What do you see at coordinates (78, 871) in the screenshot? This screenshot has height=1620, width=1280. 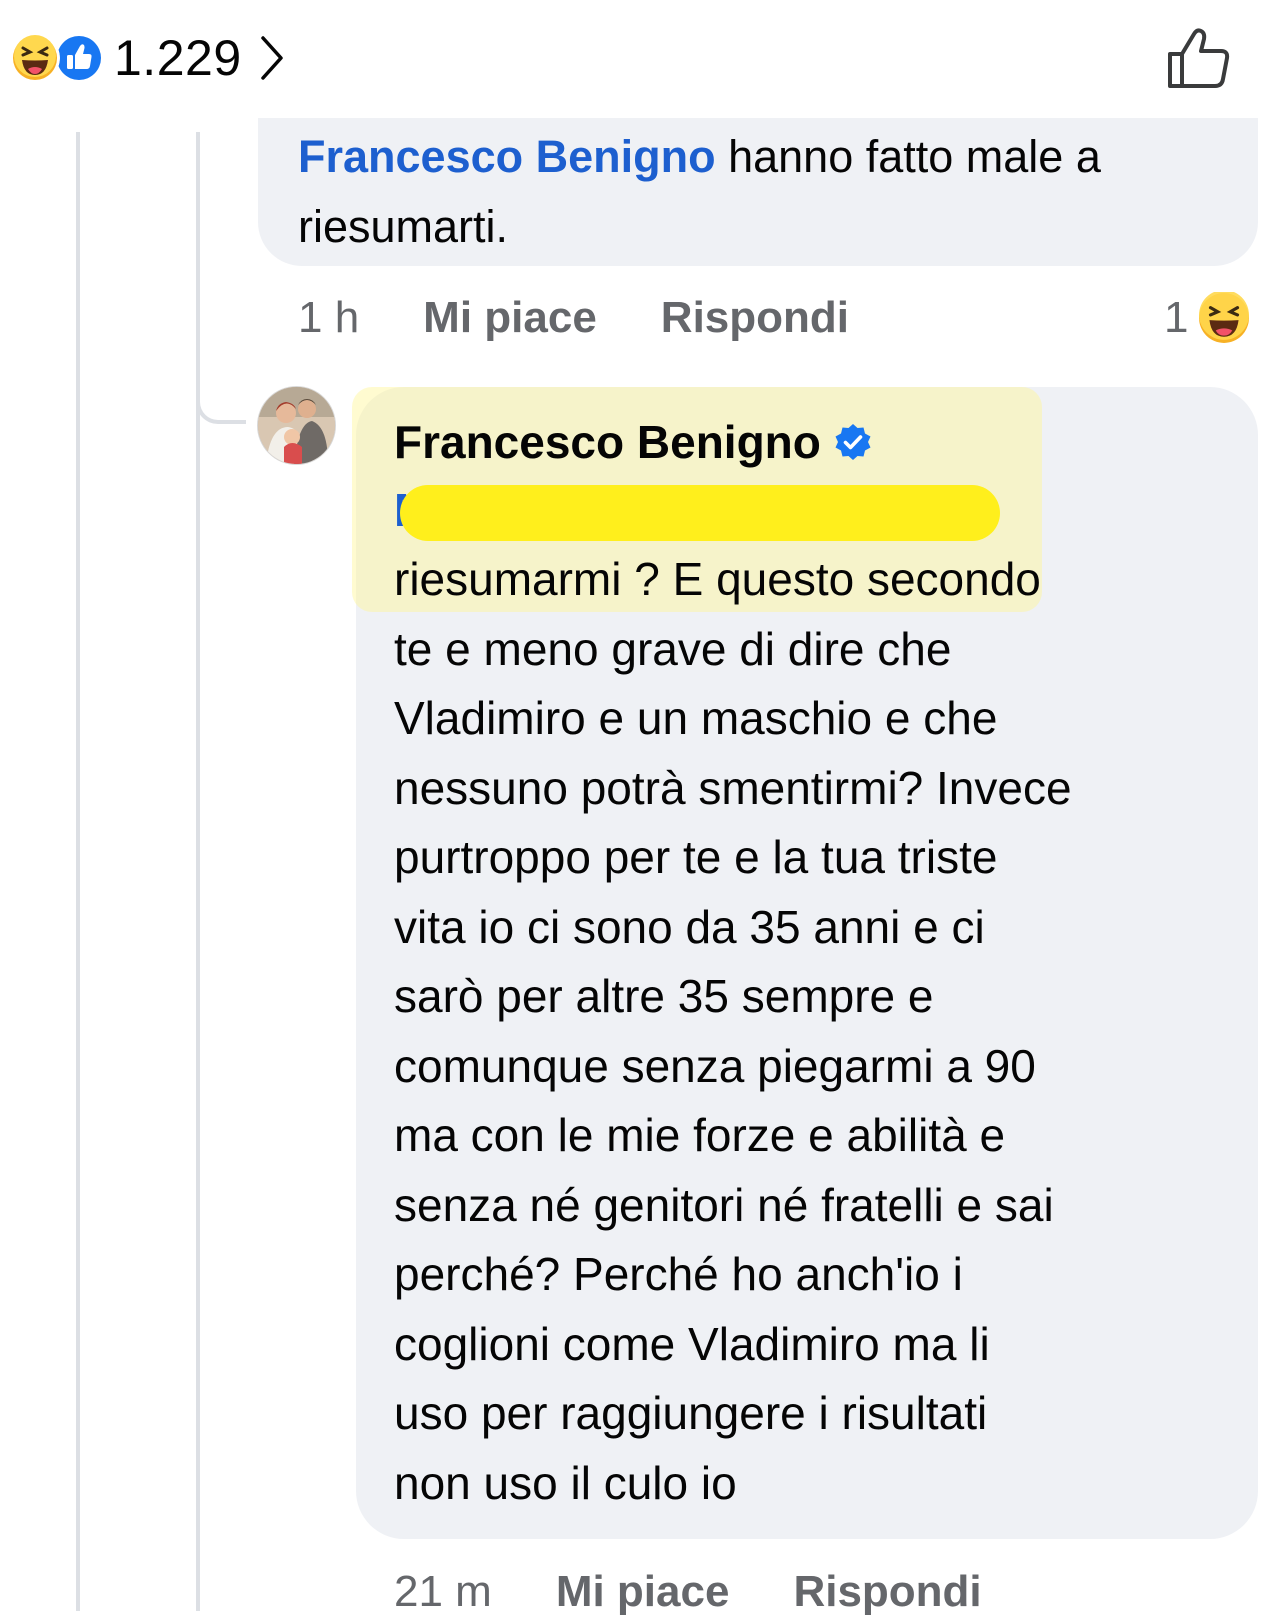 I see `thread-line-outer` at bounding box center [78, 871].